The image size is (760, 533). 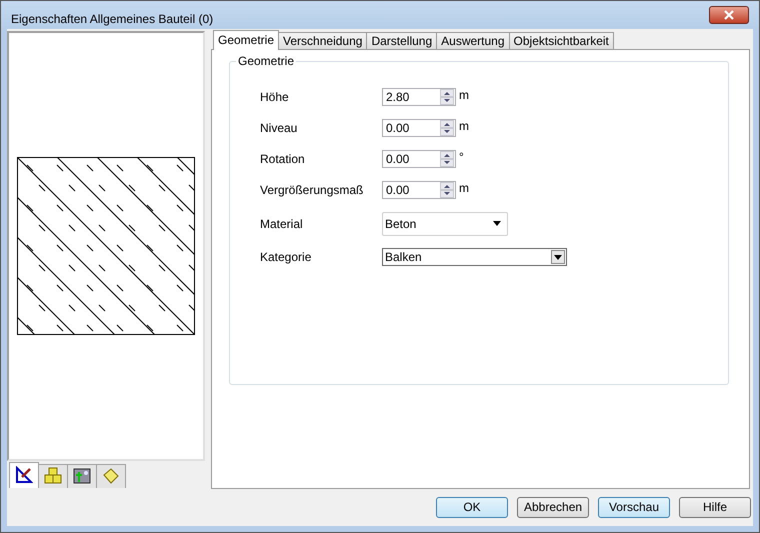 I want to click on group-title: Geometrie, so click(x=266, y=61).